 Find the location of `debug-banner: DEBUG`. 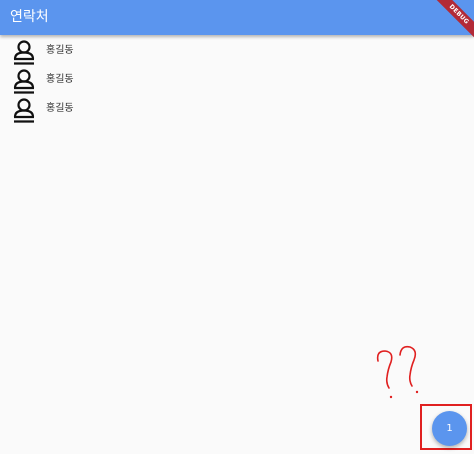

debug-banner: DEBUG is located at coordinates (453, 21).